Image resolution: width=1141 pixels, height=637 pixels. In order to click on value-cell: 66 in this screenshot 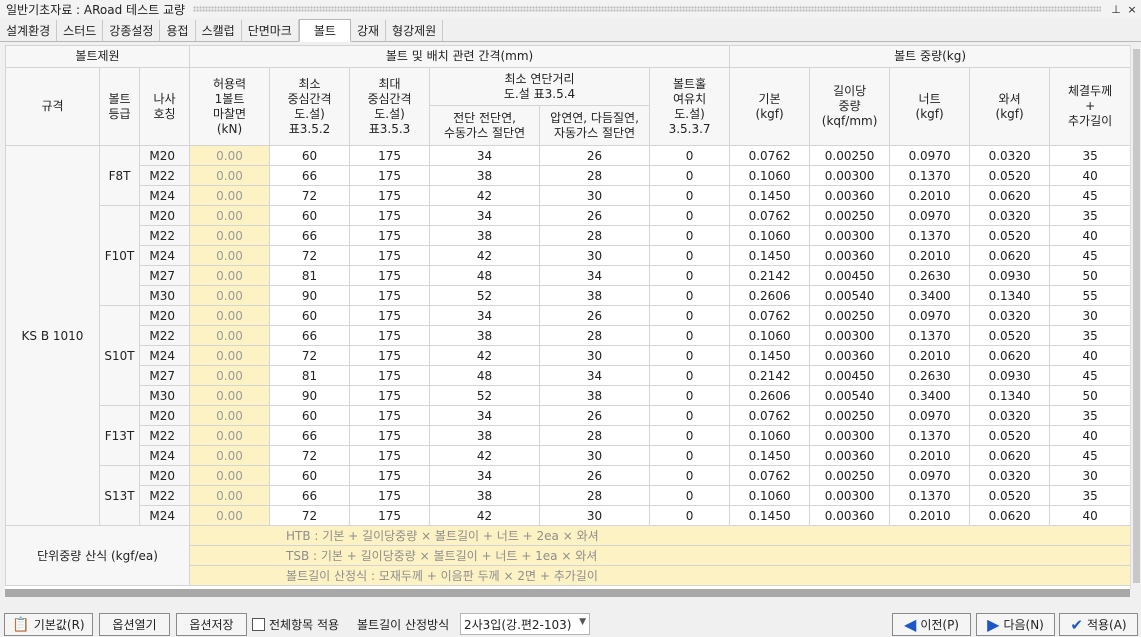, I will do `click(310, 335)`.